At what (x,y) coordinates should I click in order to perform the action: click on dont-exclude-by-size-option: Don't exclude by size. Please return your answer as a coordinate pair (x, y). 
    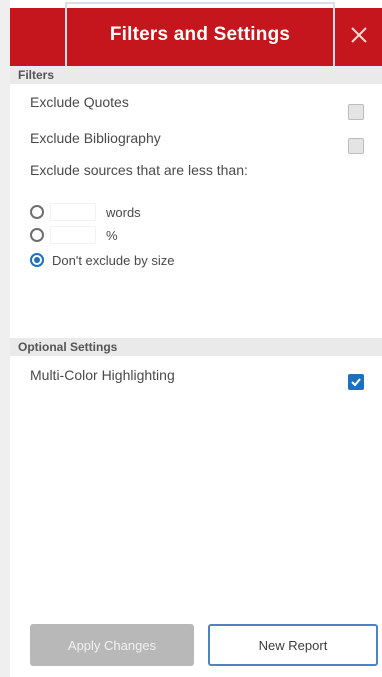
    Looking at the image, I should click on (102, 260).